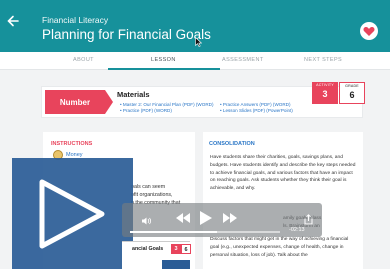 This screenshot has width=390, height=269. What do you see at coordinates (148, 249) in the screenshot?
I see `thumbnail-title: ancial Goals` at bounding box center [148, 249].